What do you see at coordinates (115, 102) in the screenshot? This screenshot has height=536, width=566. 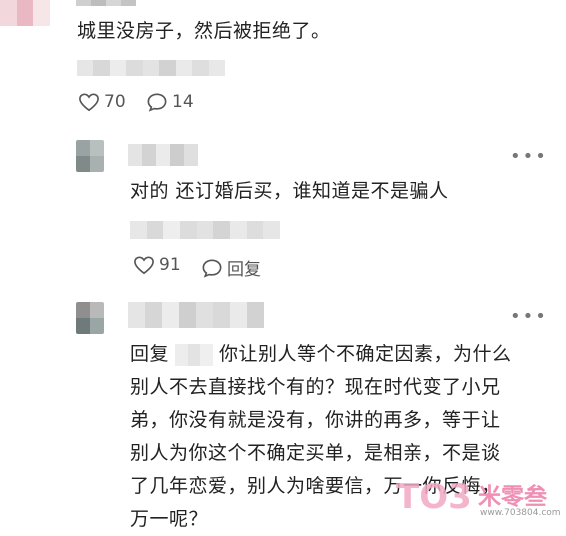 I see `like-count: 70` at bounding box center [115, 102].